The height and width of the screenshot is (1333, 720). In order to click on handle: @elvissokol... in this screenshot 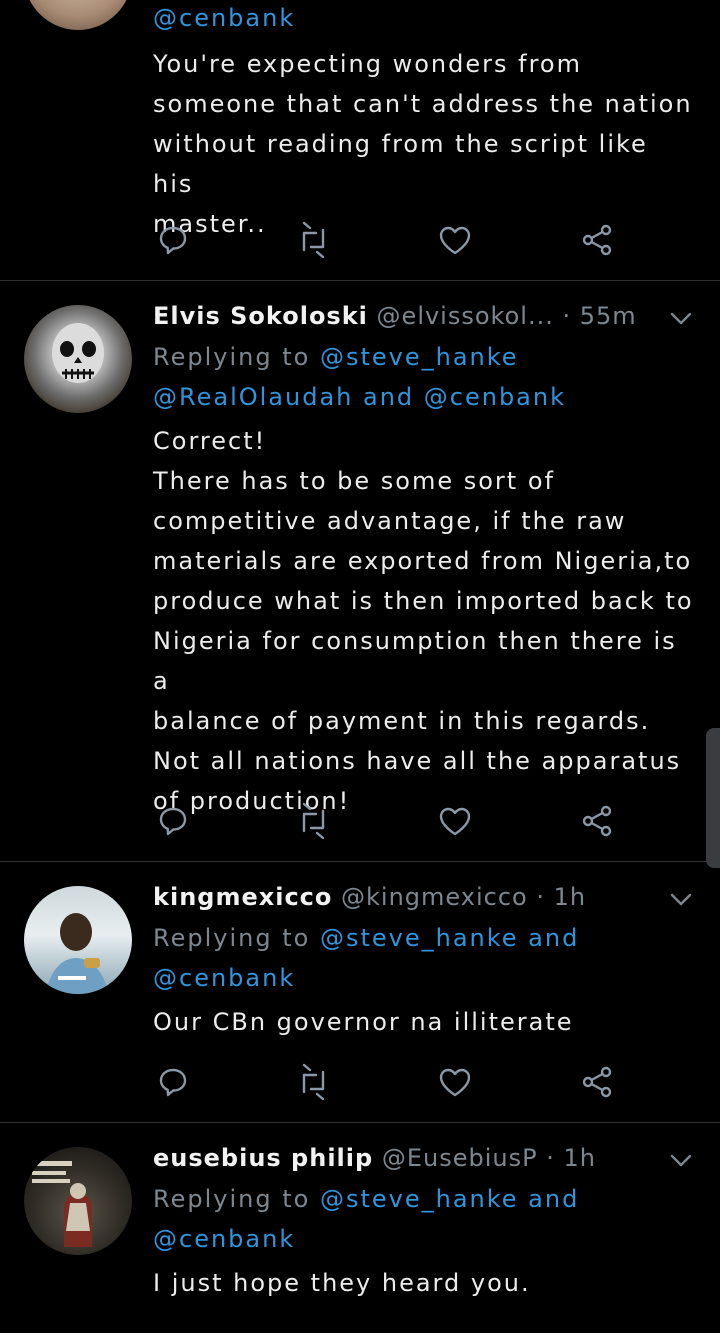, I will do `click(465, 316)`.